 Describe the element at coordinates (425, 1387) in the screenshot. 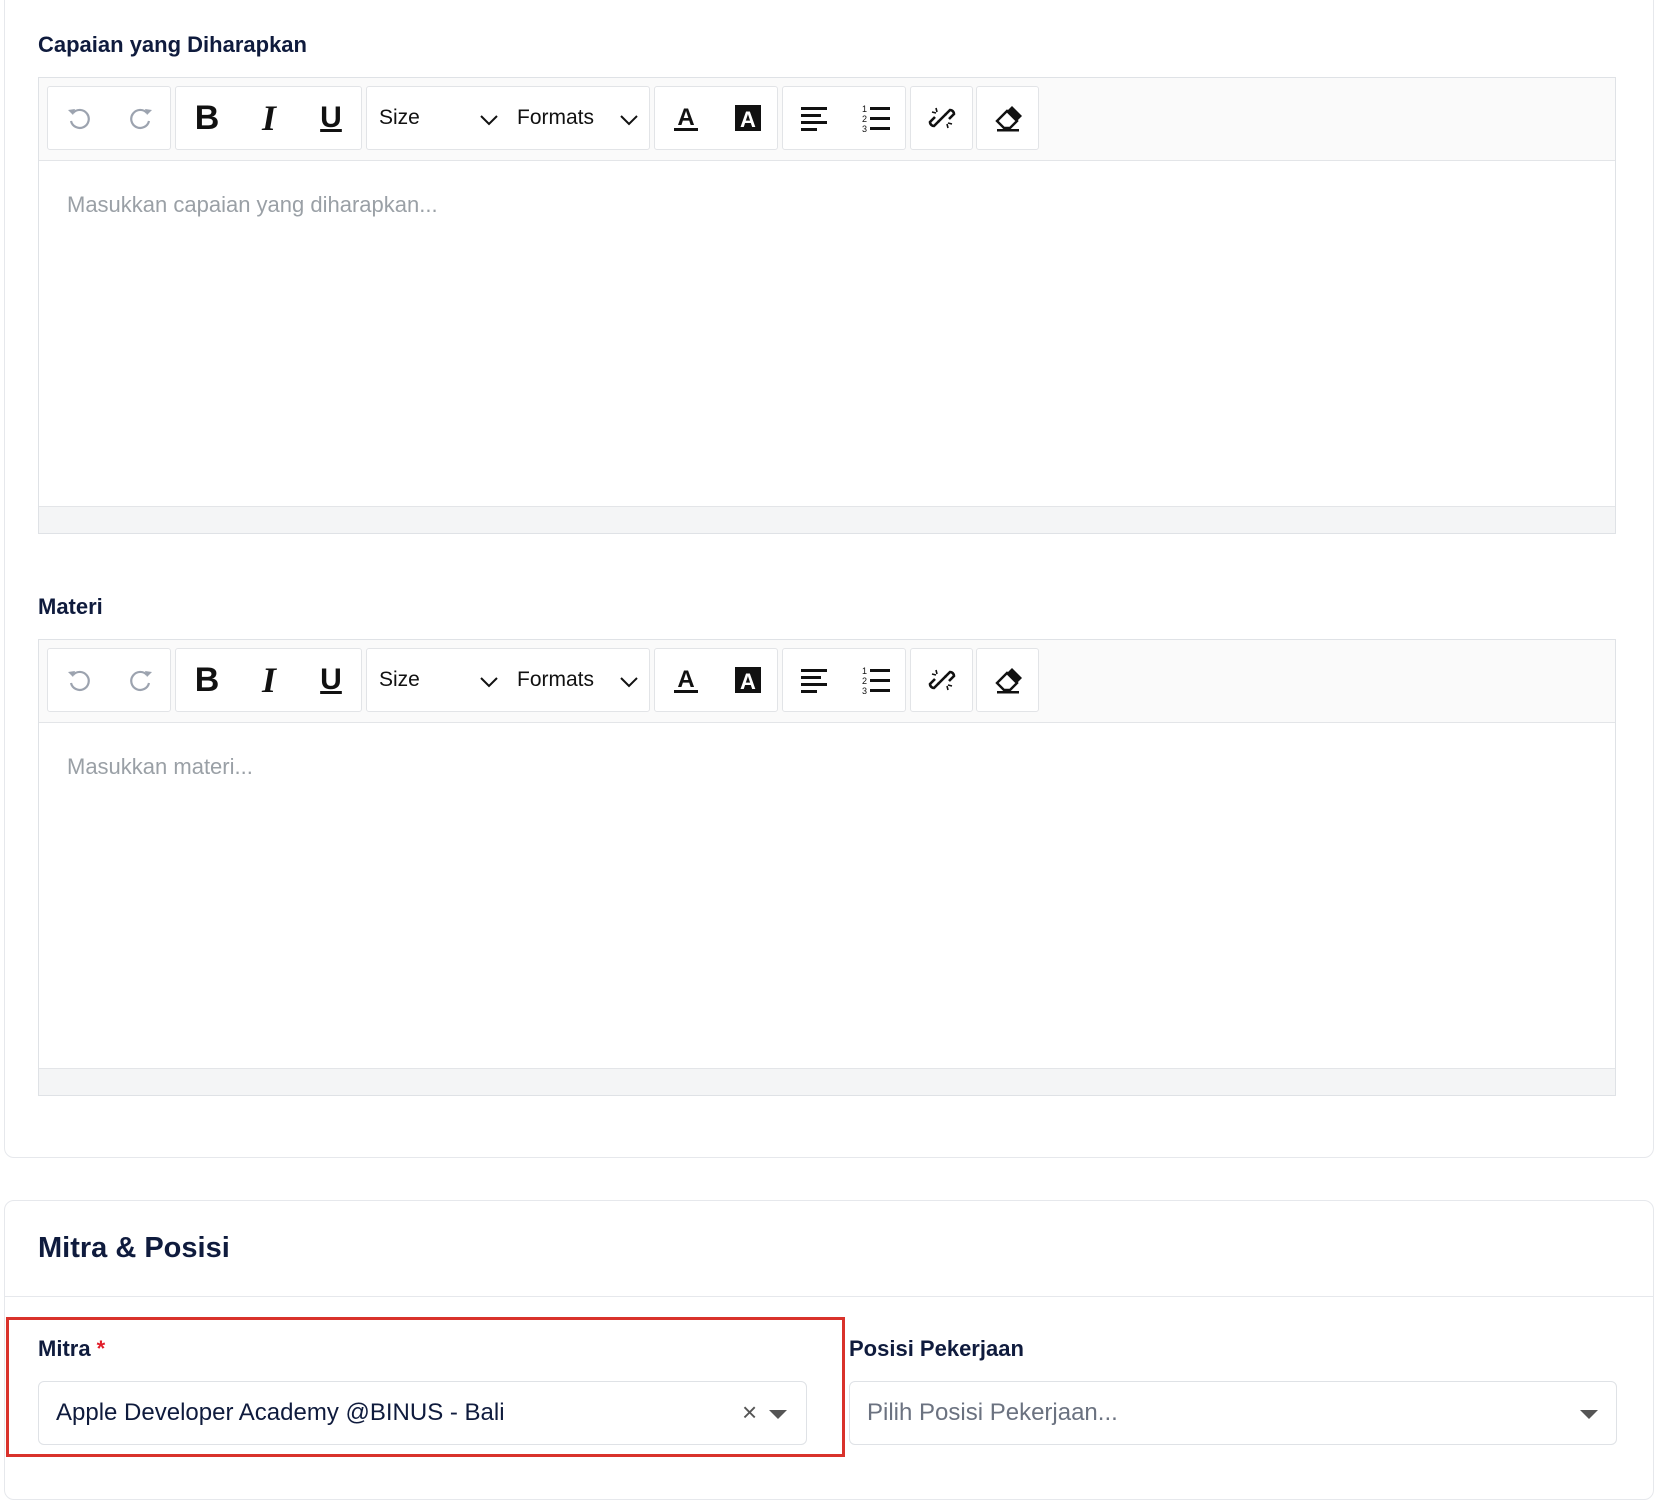

I see `mitra-highlight-frame` at that location.